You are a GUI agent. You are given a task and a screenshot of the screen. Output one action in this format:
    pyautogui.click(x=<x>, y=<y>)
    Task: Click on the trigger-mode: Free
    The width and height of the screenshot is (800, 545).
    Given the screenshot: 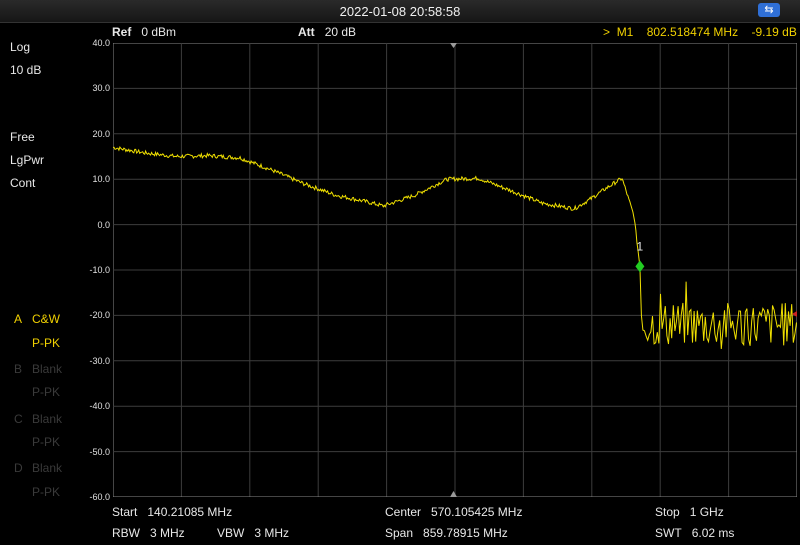 What is the action you would take?
    pyautogui.click(x=22, y=137)
    